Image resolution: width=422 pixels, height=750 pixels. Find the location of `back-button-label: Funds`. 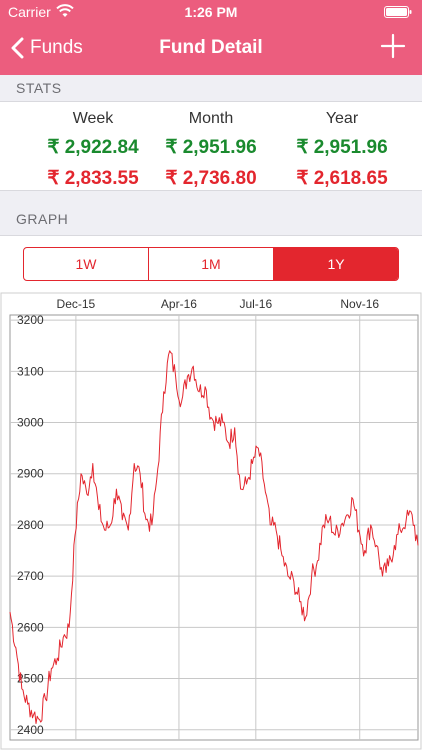

back-button-label: Funds is located at coordinates (56, 47).